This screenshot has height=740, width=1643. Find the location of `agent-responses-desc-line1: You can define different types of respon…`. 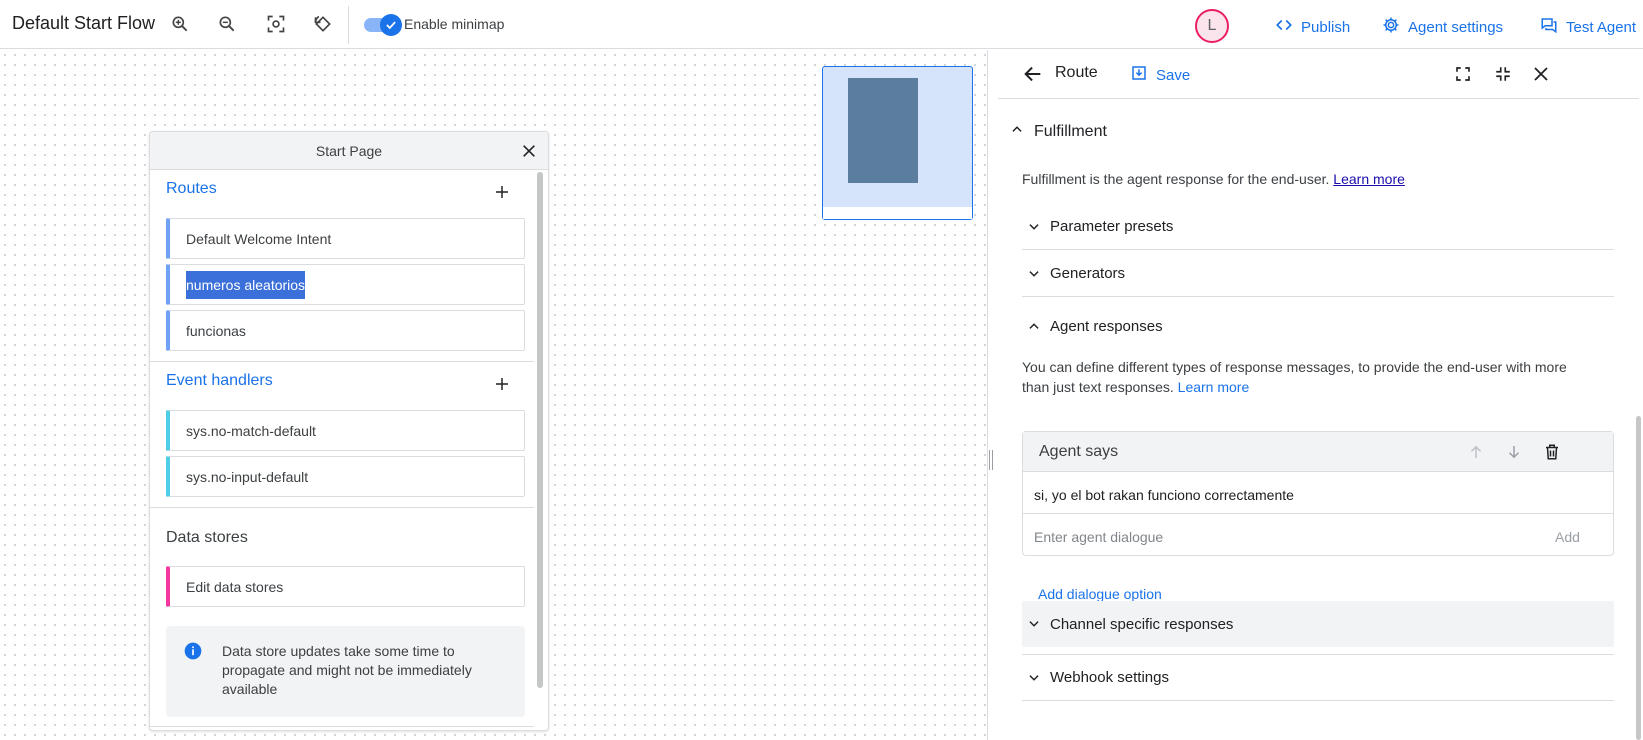

agent-responses-desc-line1: You can define different types of respon… is located at coordinates (1294, 367).